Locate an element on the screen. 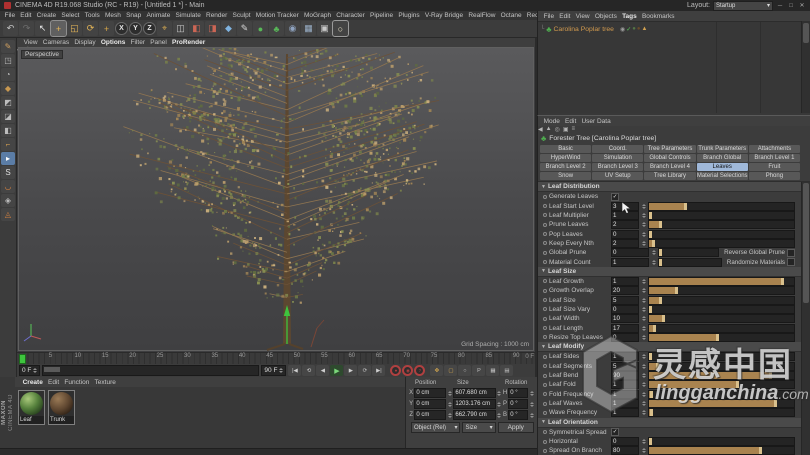 The height and width of the screenshot is (455, 810). section-header-leaf-modify: ▼ Leaf Modify is located at coordinates (670, 347).